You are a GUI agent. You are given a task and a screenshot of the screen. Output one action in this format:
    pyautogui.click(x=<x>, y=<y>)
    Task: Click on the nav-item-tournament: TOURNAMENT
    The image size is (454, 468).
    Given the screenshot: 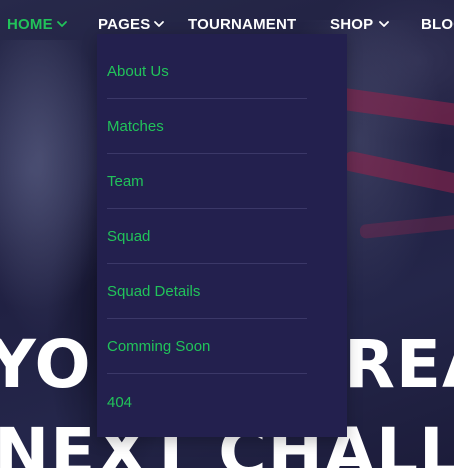 What is the action you would take?
    pyautogui.click(x=242, y=24)
    